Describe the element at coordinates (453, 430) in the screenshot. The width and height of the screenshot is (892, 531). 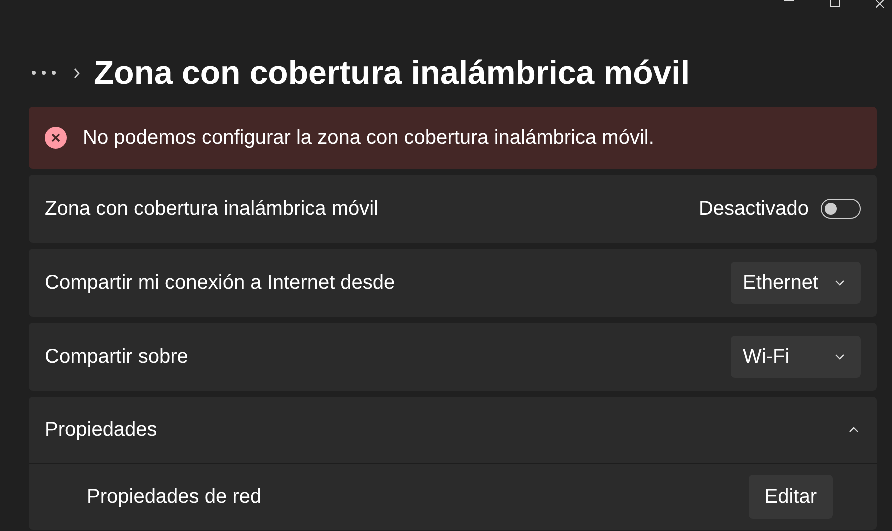
I see `properties-header: Propiedades` at that location.